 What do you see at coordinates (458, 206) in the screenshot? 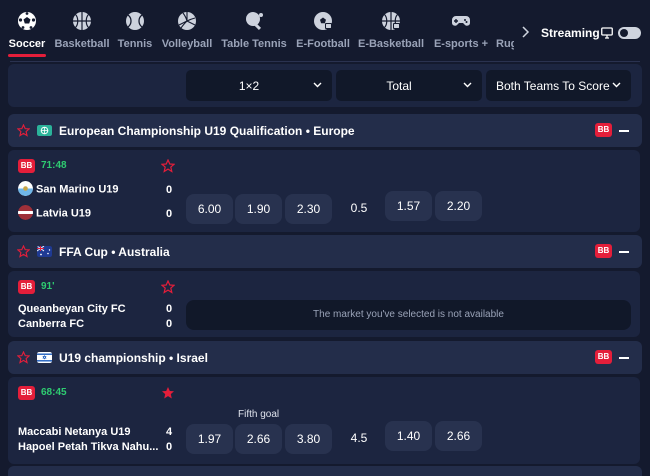
I see `odds-button-under: 2.20` at bounding box center [458, 206].